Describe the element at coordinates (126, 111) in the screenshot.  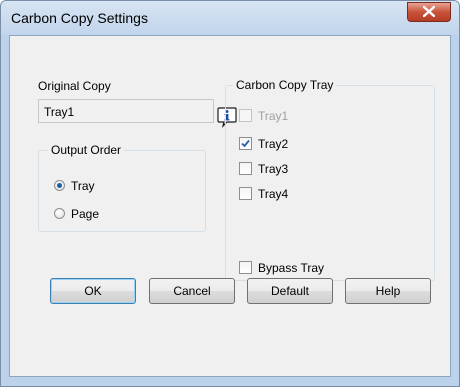
I see `original-copy-field: Tray1` at that location.